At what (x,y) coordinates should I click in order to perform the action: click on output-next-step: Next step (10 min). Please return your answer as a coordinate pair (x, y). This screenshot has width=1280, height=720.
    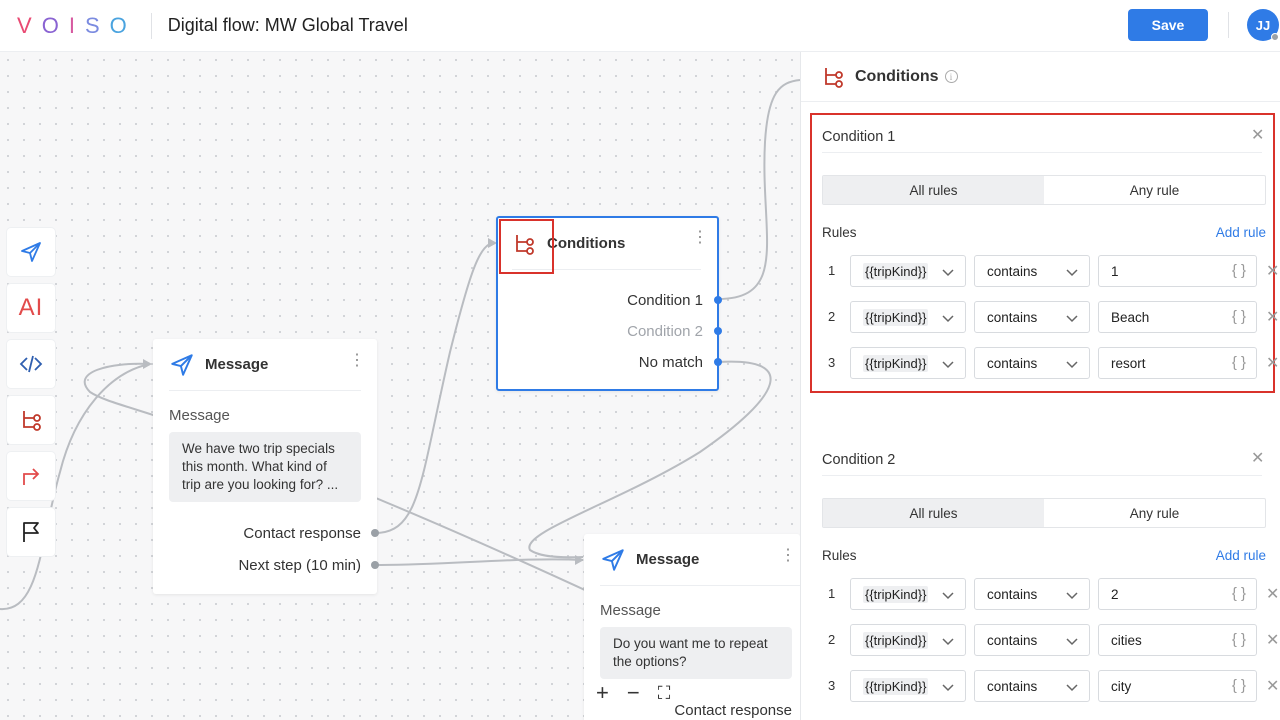
    Looking at the image, I should click on (299, 565).